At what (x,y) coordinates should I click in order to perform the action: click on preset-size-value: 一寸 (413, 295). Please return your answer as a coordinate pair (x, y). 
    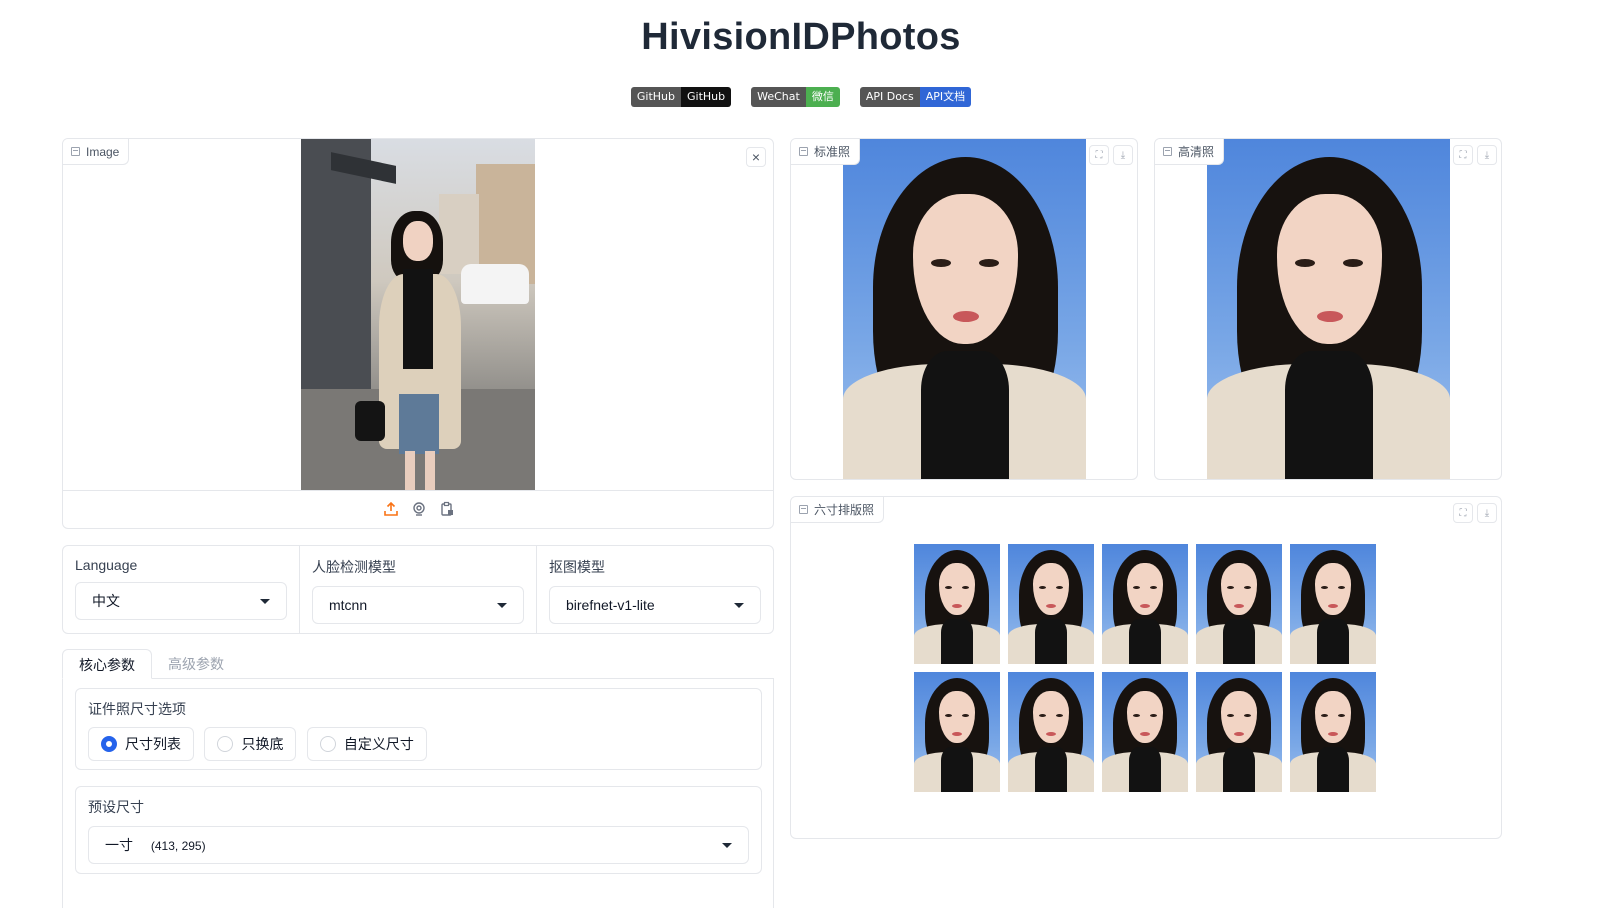
    Looking at the image, I should click on (155, 845).